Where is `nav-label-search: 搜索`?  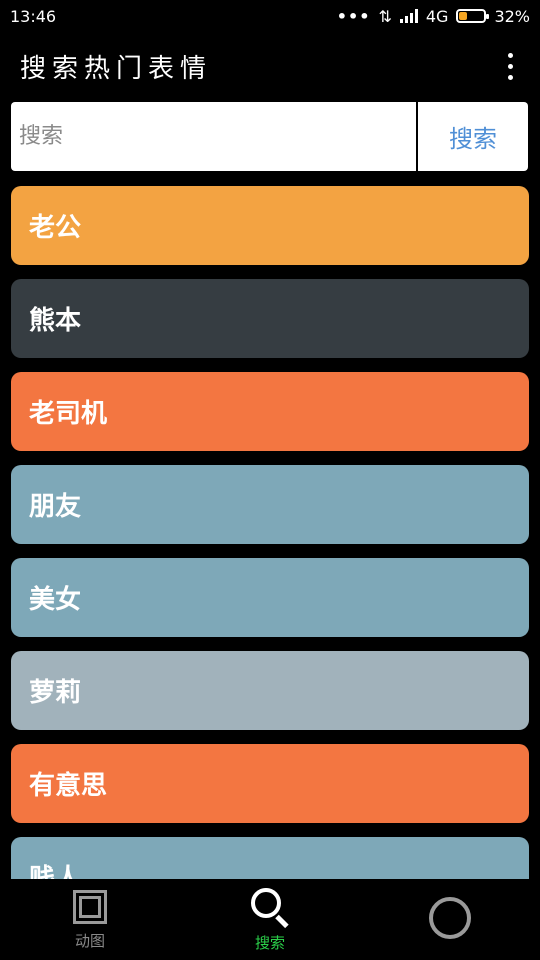
nav-label-search: 搜索 is located at coordinates (269, 943).